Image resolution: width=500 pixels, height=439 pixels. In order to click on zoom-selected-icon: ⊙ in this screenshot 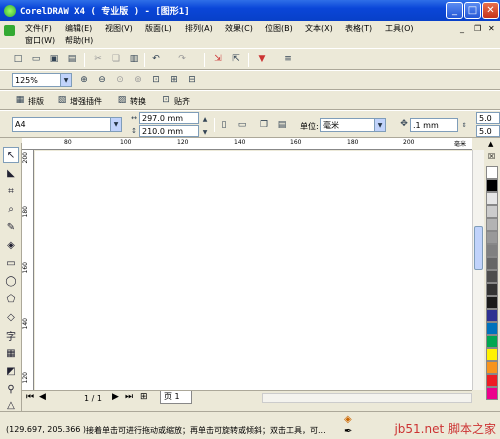, I will do `click(120, 80)`.